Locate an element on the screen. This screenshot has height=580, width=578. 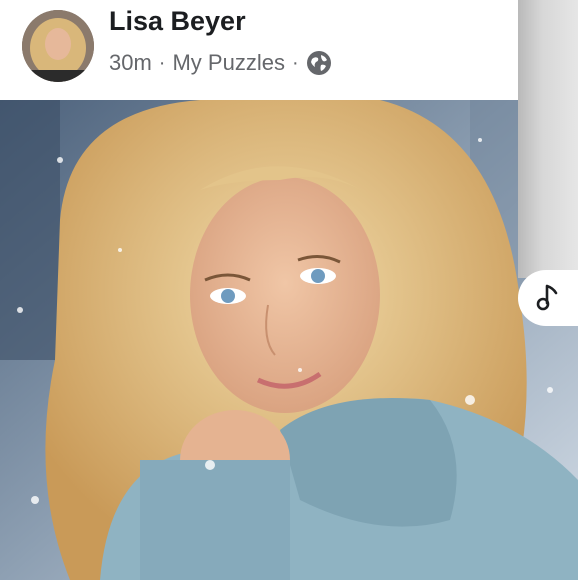
music-button is located at coordinates (548, 298).